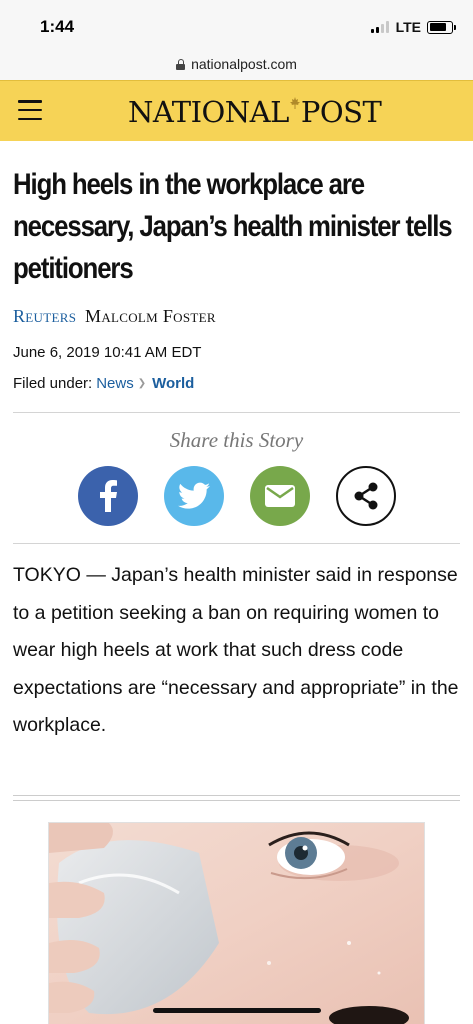 This screenshot has height=1024, width=473. What do you see at coordinates (441, 27) in the screenshot?
I see `battery-icon` at bounding box center [441, 27].